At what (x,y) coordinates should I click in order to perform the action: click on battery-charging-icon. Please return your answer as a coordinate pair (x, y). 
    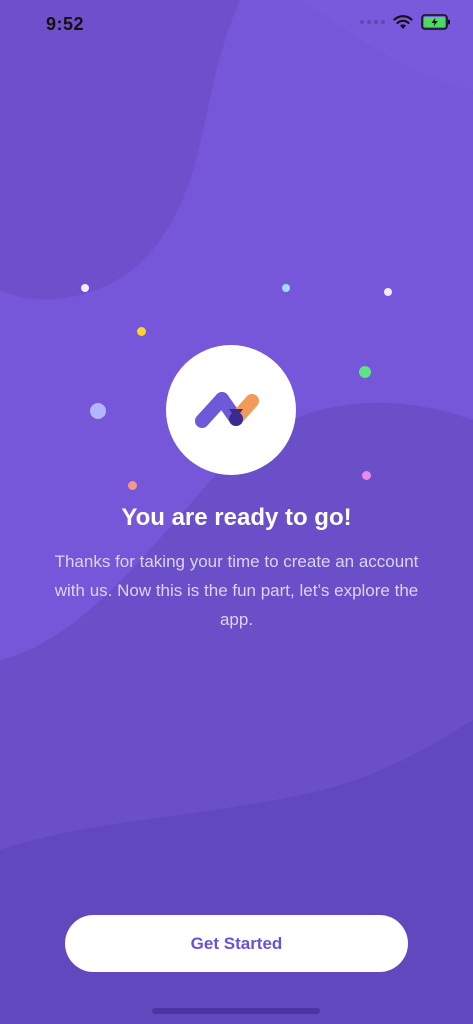
    Looking at the image, I should click on (435, 22).